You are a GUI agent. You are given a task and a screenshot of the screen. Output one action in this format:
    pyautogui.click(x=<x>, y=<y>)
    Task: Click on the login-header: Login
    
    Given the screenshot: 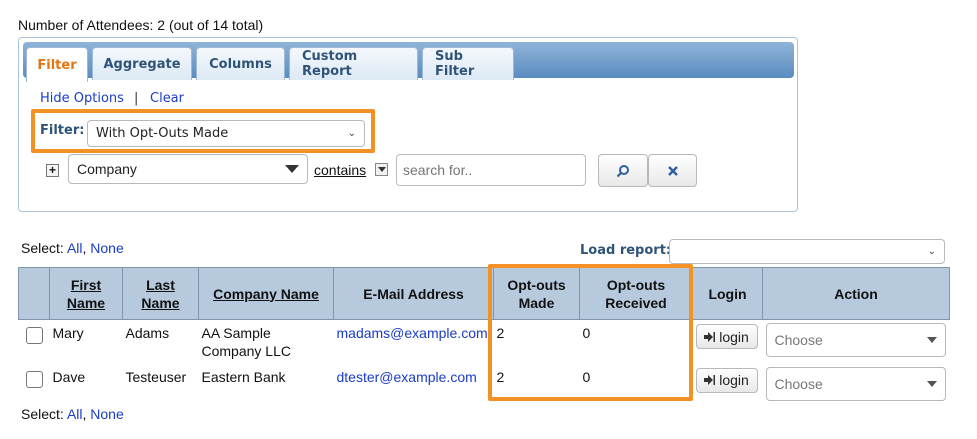 What is the action you would take?
    pyautogui.click(x=727, y=293)
    